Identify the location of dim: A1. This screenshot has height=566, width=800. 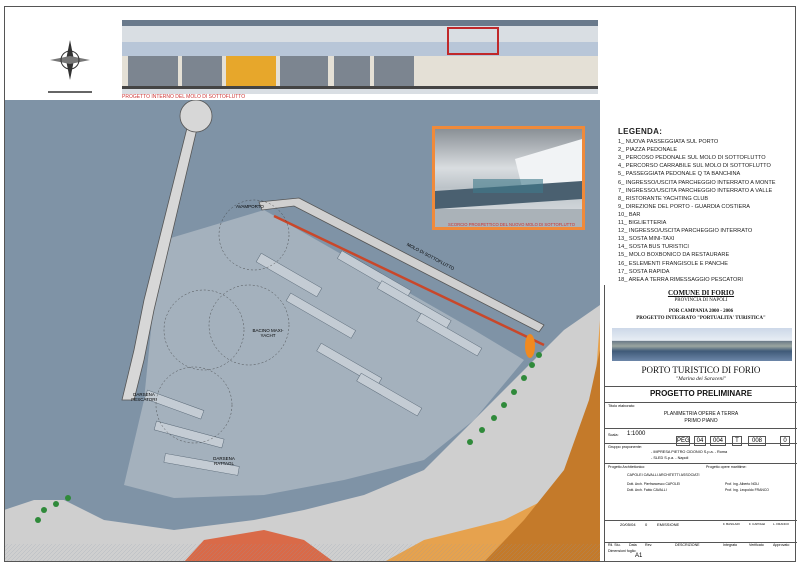
(639, 556).